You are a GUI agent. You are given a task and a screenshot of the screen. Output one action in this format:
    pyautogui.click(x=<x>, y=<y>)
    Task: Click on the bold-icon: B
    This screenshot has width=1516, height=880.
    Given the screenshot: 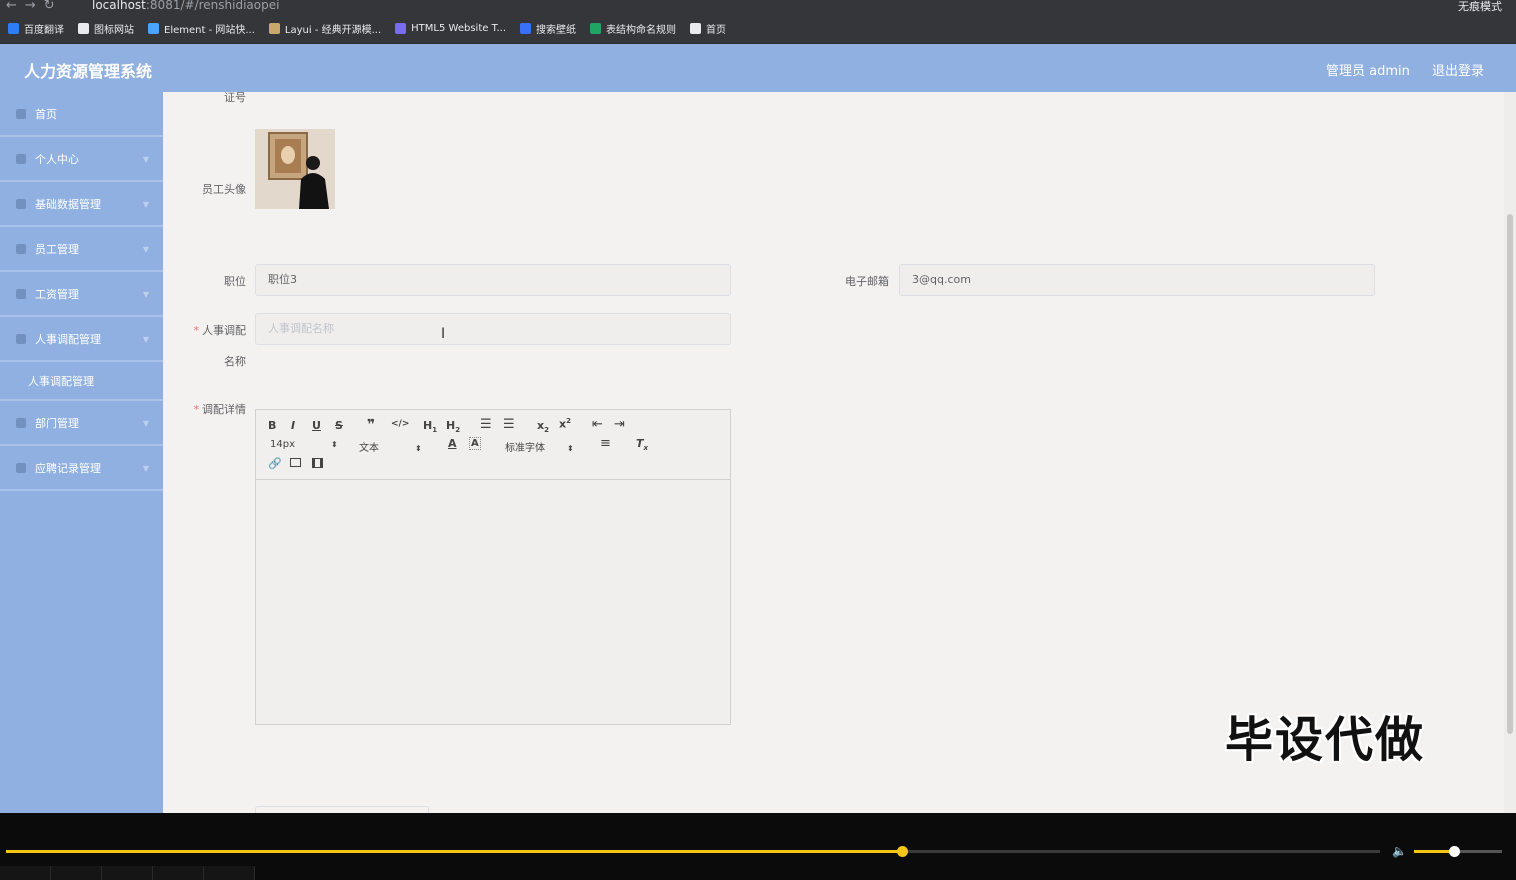 What is the action you would take?
    pyautogui.click(x=272, y=425)
    